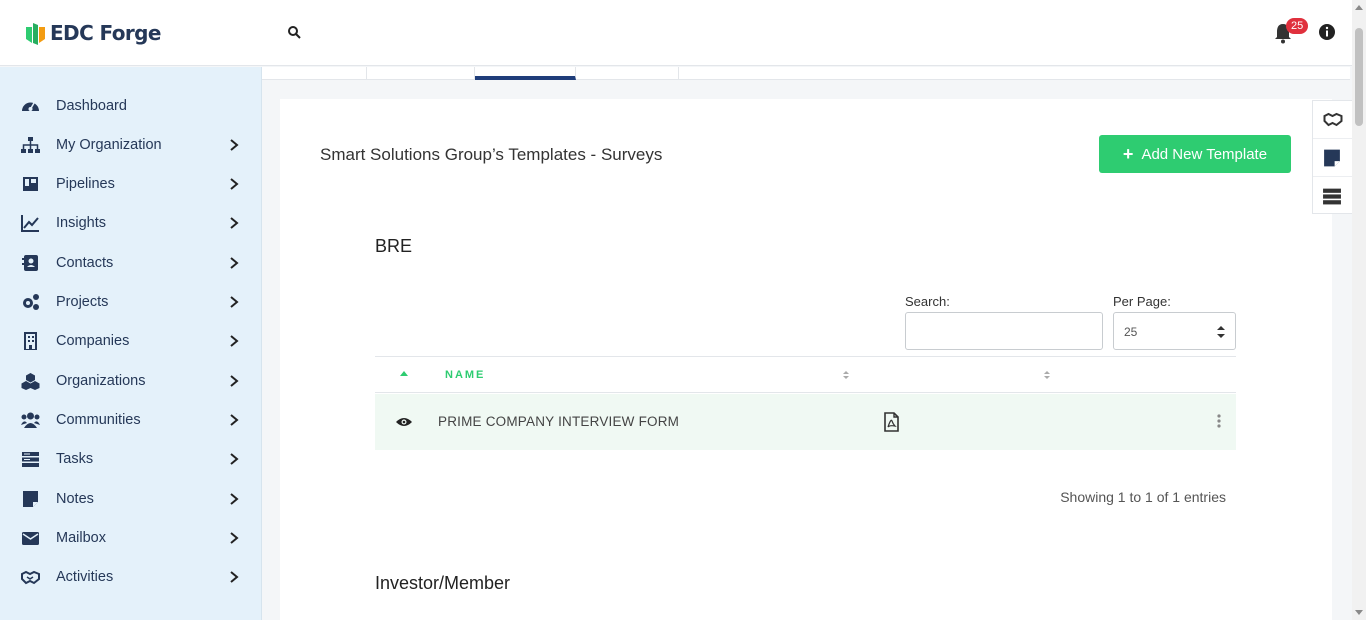 The height and width of the screenshot is (620, 1366). Describe the element at coordinates (105, 33) in the screenshot. I see `app-name: EDC Forge` at that location.